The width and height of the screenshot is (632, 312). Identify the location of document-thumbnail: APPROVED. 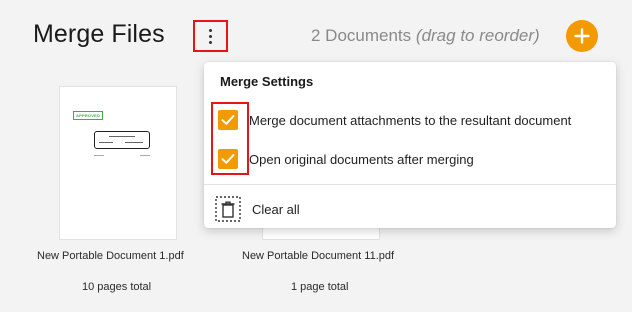
(118, 163).